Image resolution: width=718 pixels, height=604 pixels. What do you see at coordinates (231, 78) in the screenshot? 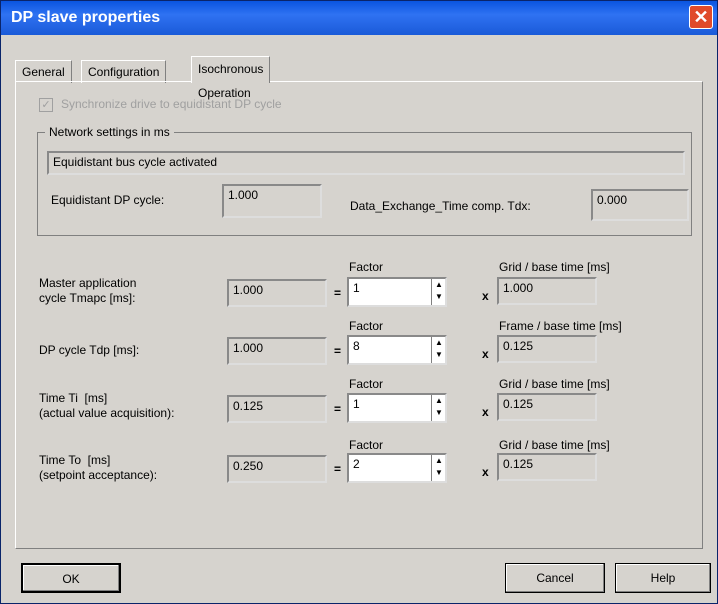
I see `tab-isochronous-operation: Isochronous Operation` at bounding box center [231, 78].